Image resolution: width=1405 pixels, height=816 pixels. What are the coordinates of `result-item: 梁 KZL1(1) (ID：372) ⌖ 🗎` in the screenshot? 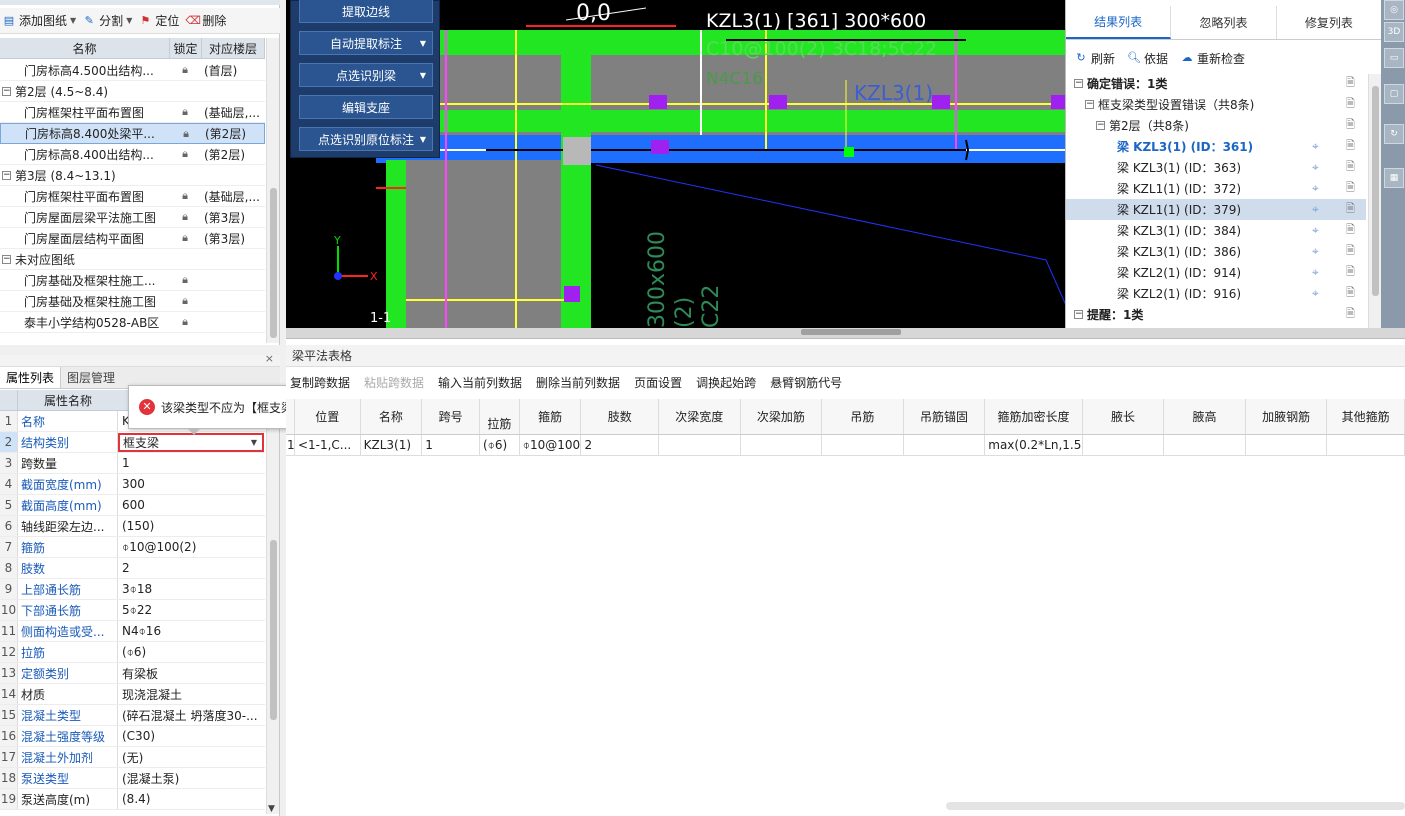 It's located at (1216, 188).